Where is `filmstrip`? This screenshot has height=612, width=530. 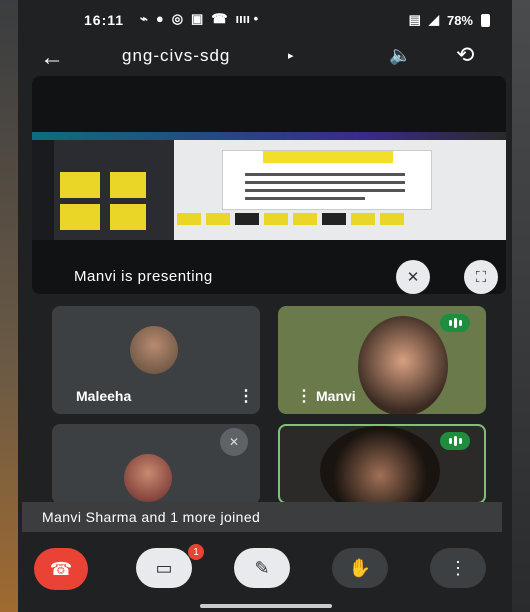
filmstrip is located at coordinates (327, 219).